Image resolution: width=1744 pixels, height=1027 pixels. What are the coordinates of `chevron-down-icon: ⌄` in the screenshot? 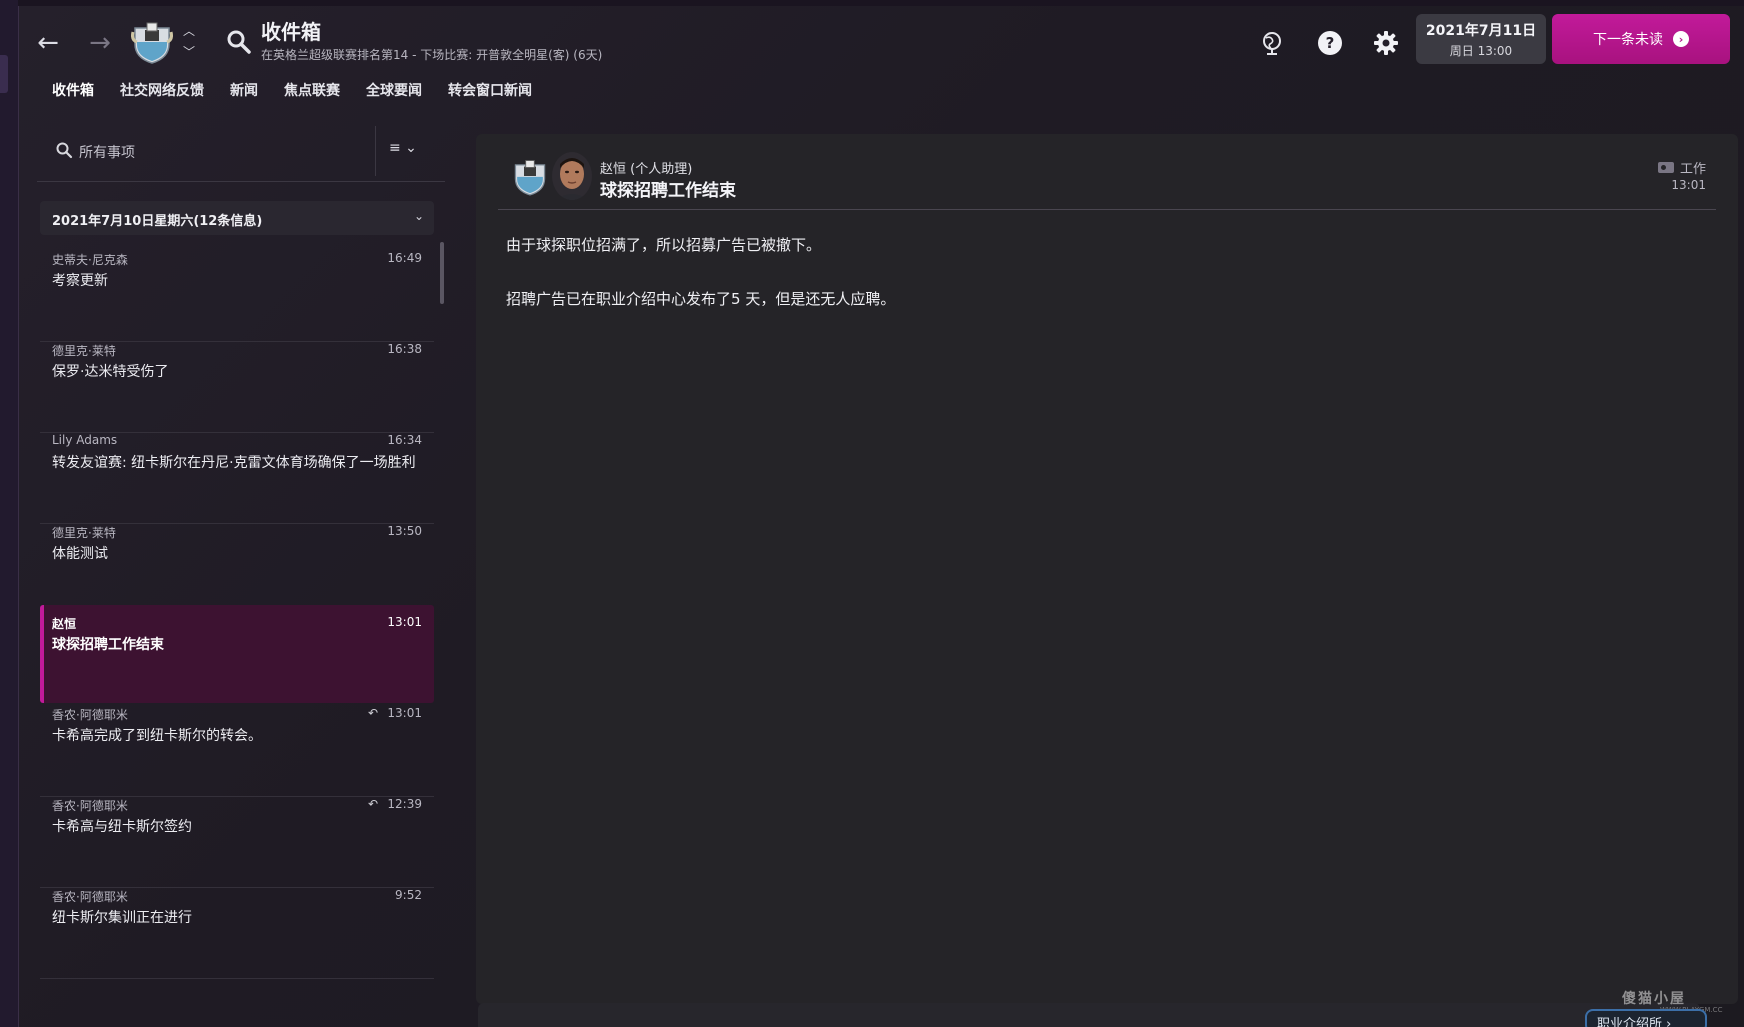 It's located at (419, 216).